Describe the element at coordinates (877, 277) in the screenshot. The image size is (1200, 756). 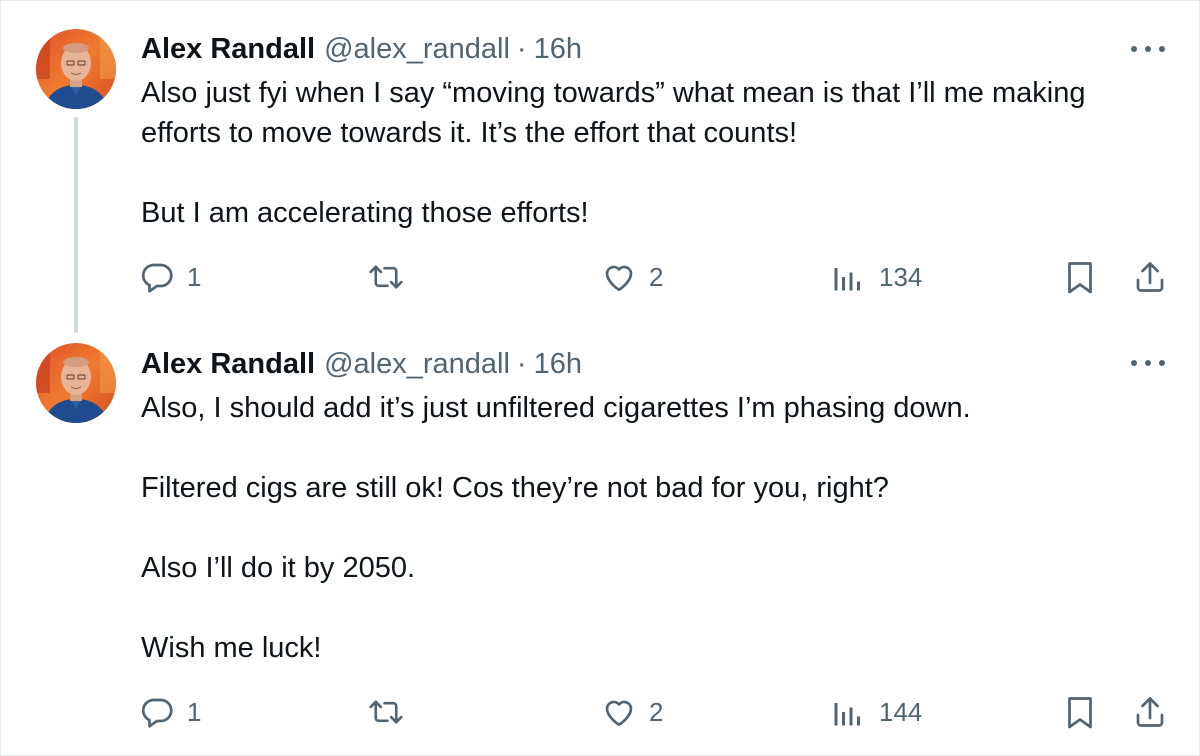
I see `views-button: 134` at that location.